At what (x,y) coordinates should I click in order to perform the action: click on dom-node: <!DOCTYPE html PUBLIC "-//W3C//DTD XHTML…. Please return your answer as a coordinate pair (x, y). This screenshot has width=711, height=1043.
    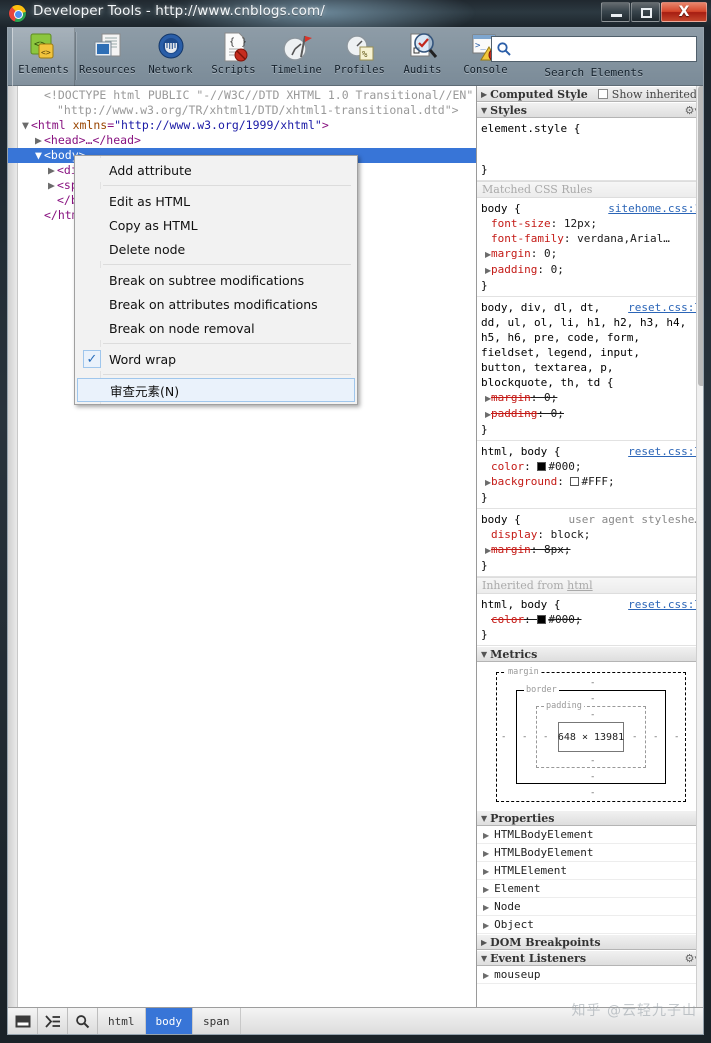
    Looking at the image, I should click on (254, 95).